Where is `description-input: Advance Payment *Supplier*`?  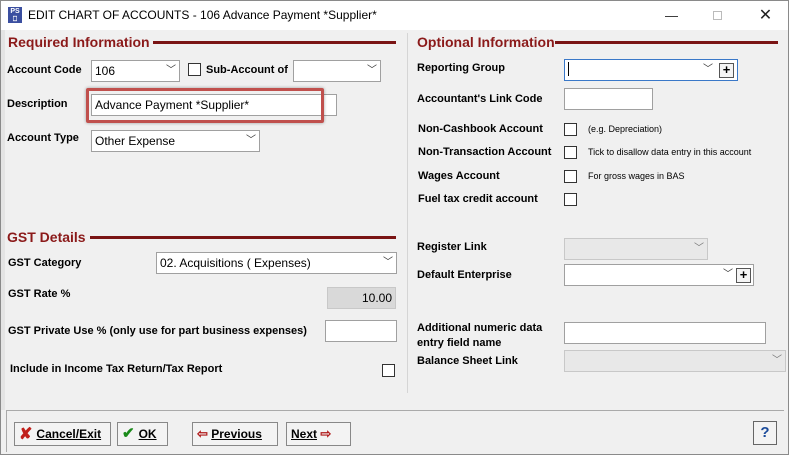 description-input: Advance Payment *Supplier* is located at coordinates (214, 105).